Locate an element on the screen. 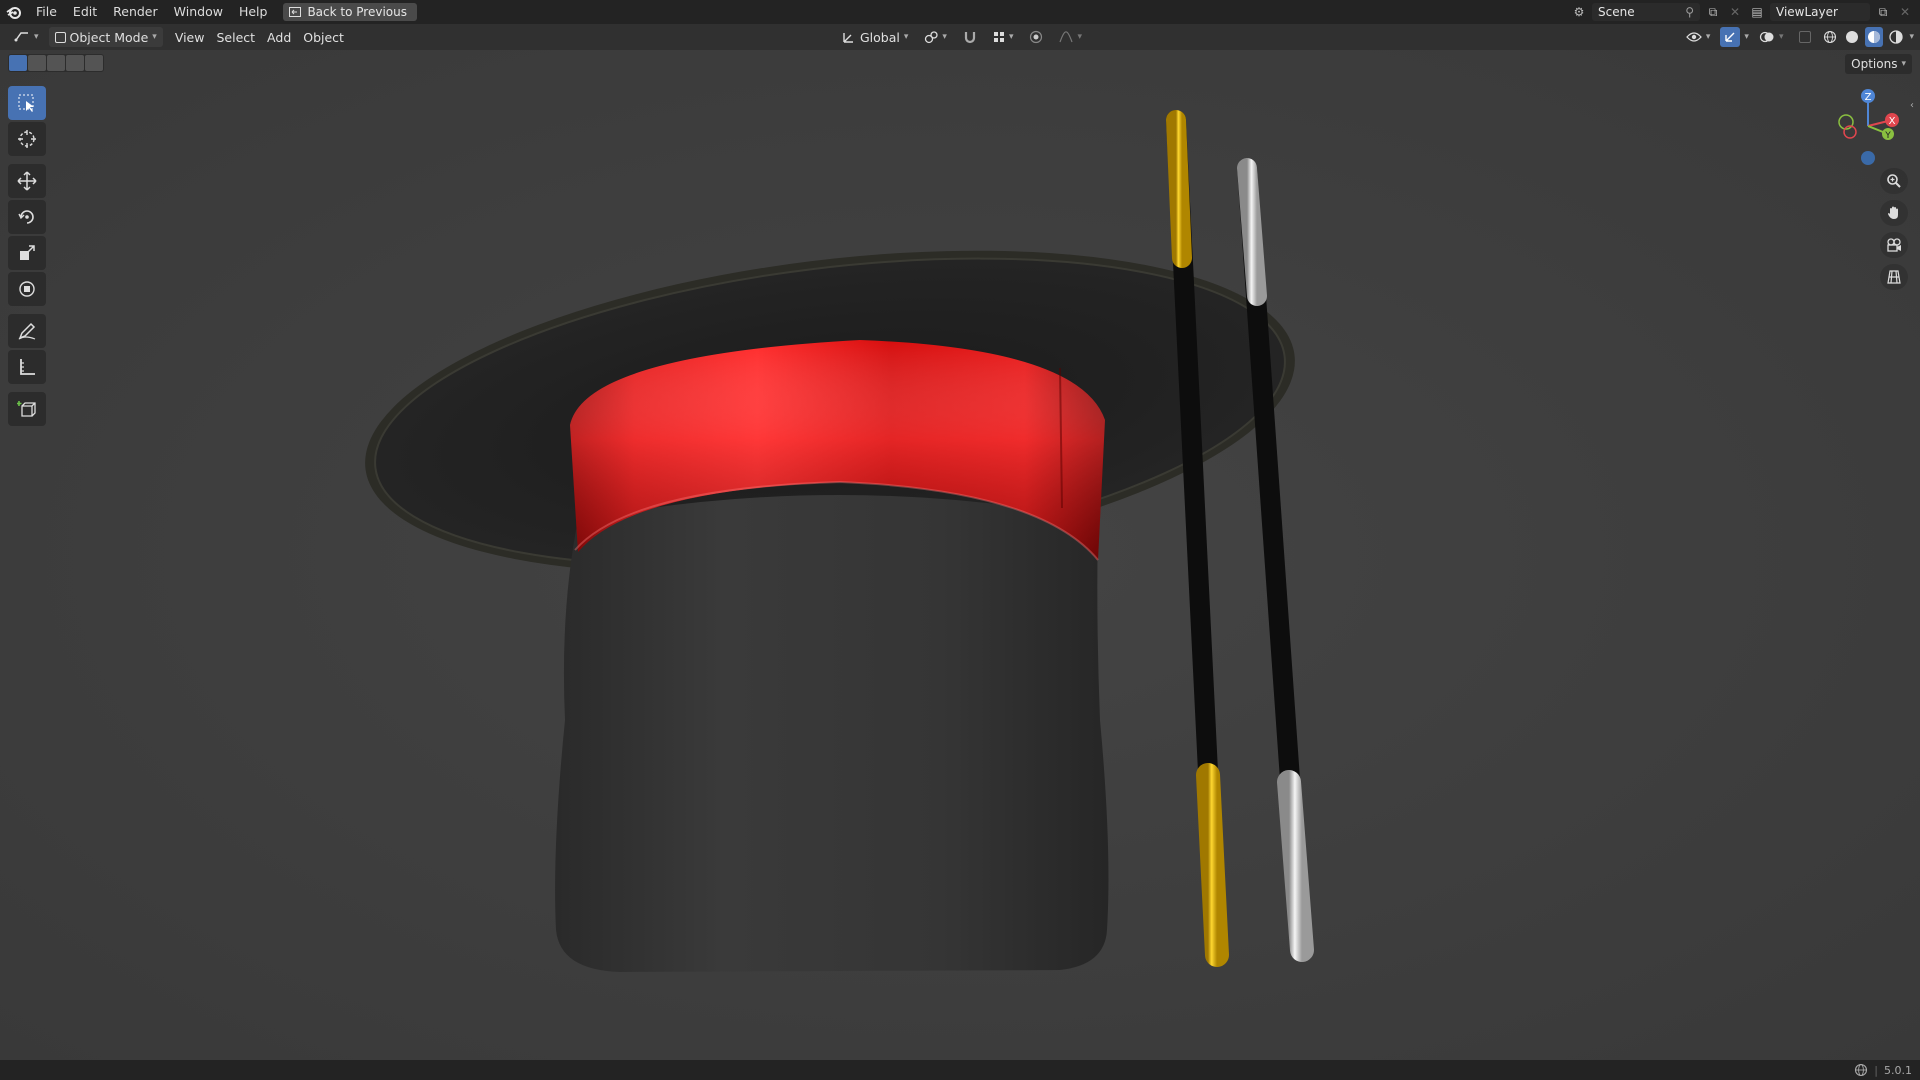 This screenshot has width=1920, height=1080. menu-add: Add is located at coordinates (279, 37).